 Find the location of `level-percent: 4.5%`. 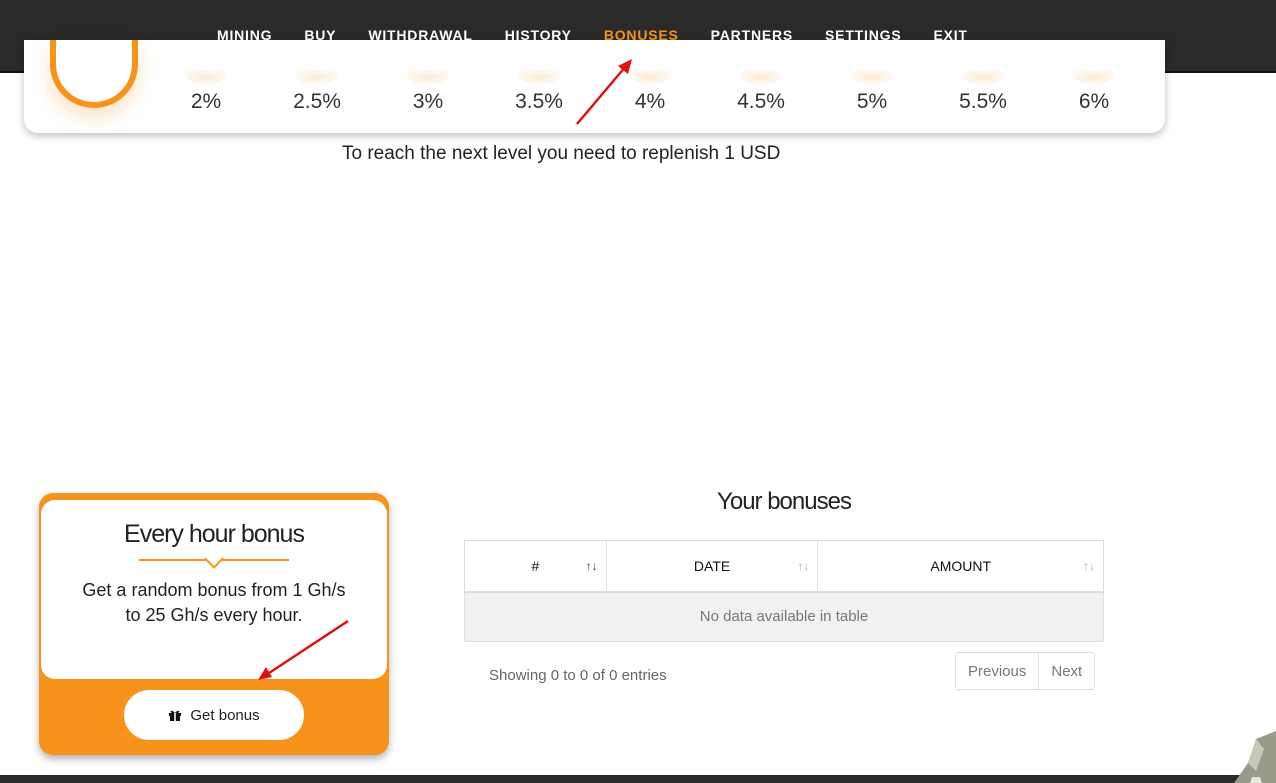

level-percent: 4.5% is located at coordinates (761, 101).